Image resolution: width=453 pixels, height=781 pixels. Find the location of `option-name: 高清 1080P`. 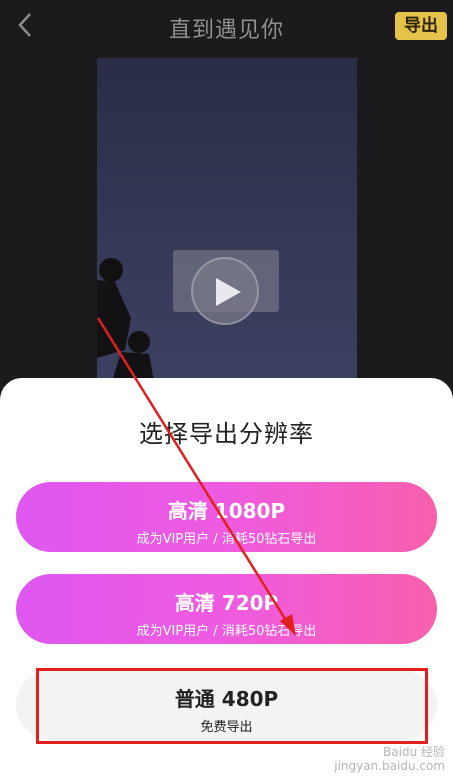

option-name: 高清 1080P is located at coordinates (226, 511).